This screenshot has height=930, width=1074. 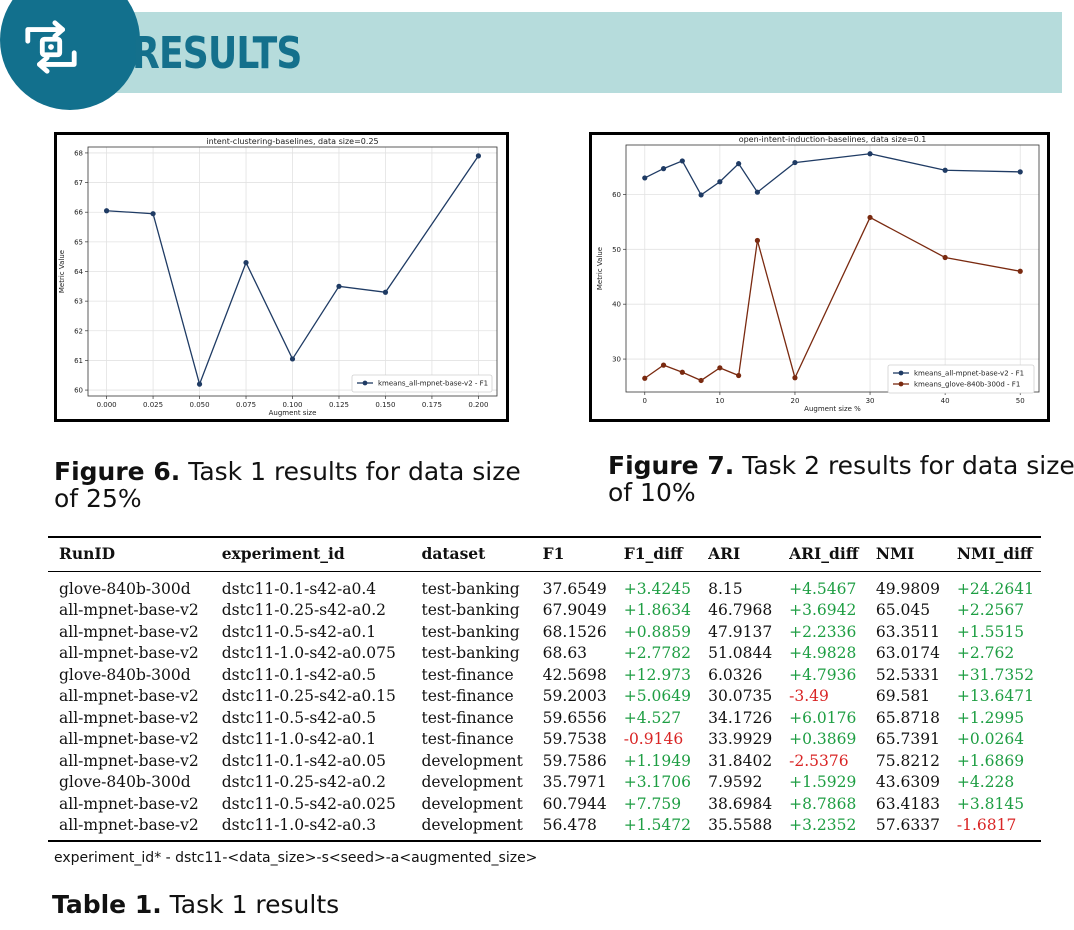 What do you see at coordinates (823, 803) in the screenshot?
I see `table-cell: +8.7868` at bounding box center [823, 803].